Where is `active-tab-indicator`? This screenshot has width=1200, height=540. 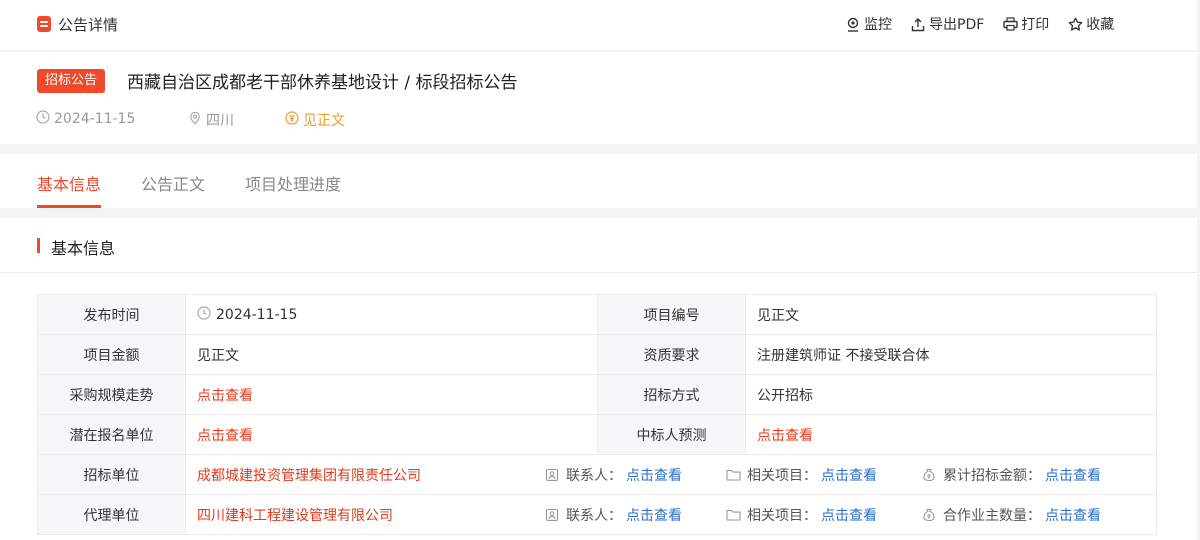
active-tab-indicator is located at coordinates (69, 206).